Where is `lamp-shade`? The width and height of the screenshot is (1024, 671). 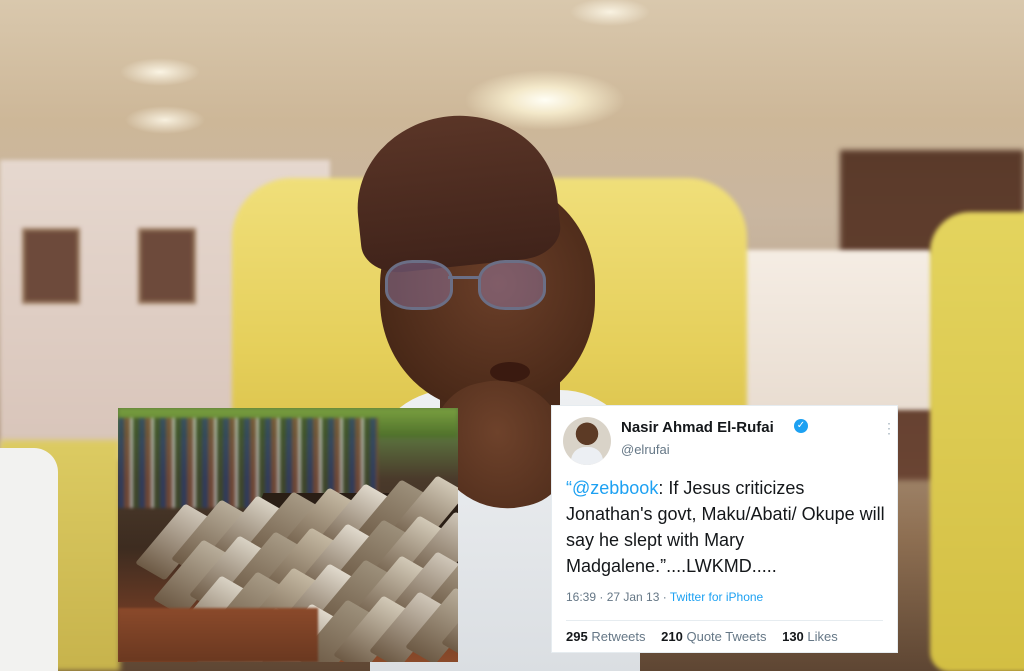
lamp-shade is located at coordinates (835, 330).